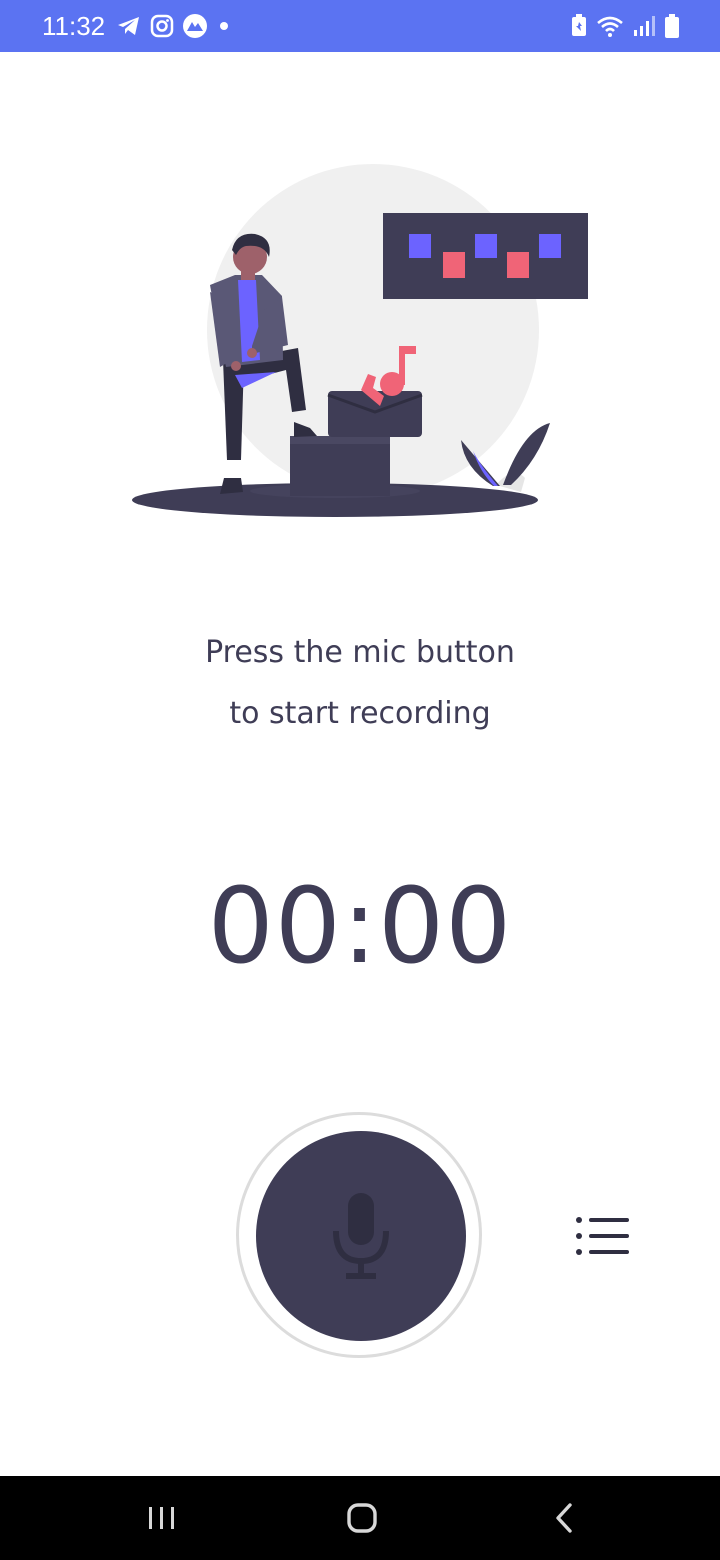 Image resolution: width=720 pixels, height=1560 pixels. I want to click on instagram-icon, so click(162, 26).